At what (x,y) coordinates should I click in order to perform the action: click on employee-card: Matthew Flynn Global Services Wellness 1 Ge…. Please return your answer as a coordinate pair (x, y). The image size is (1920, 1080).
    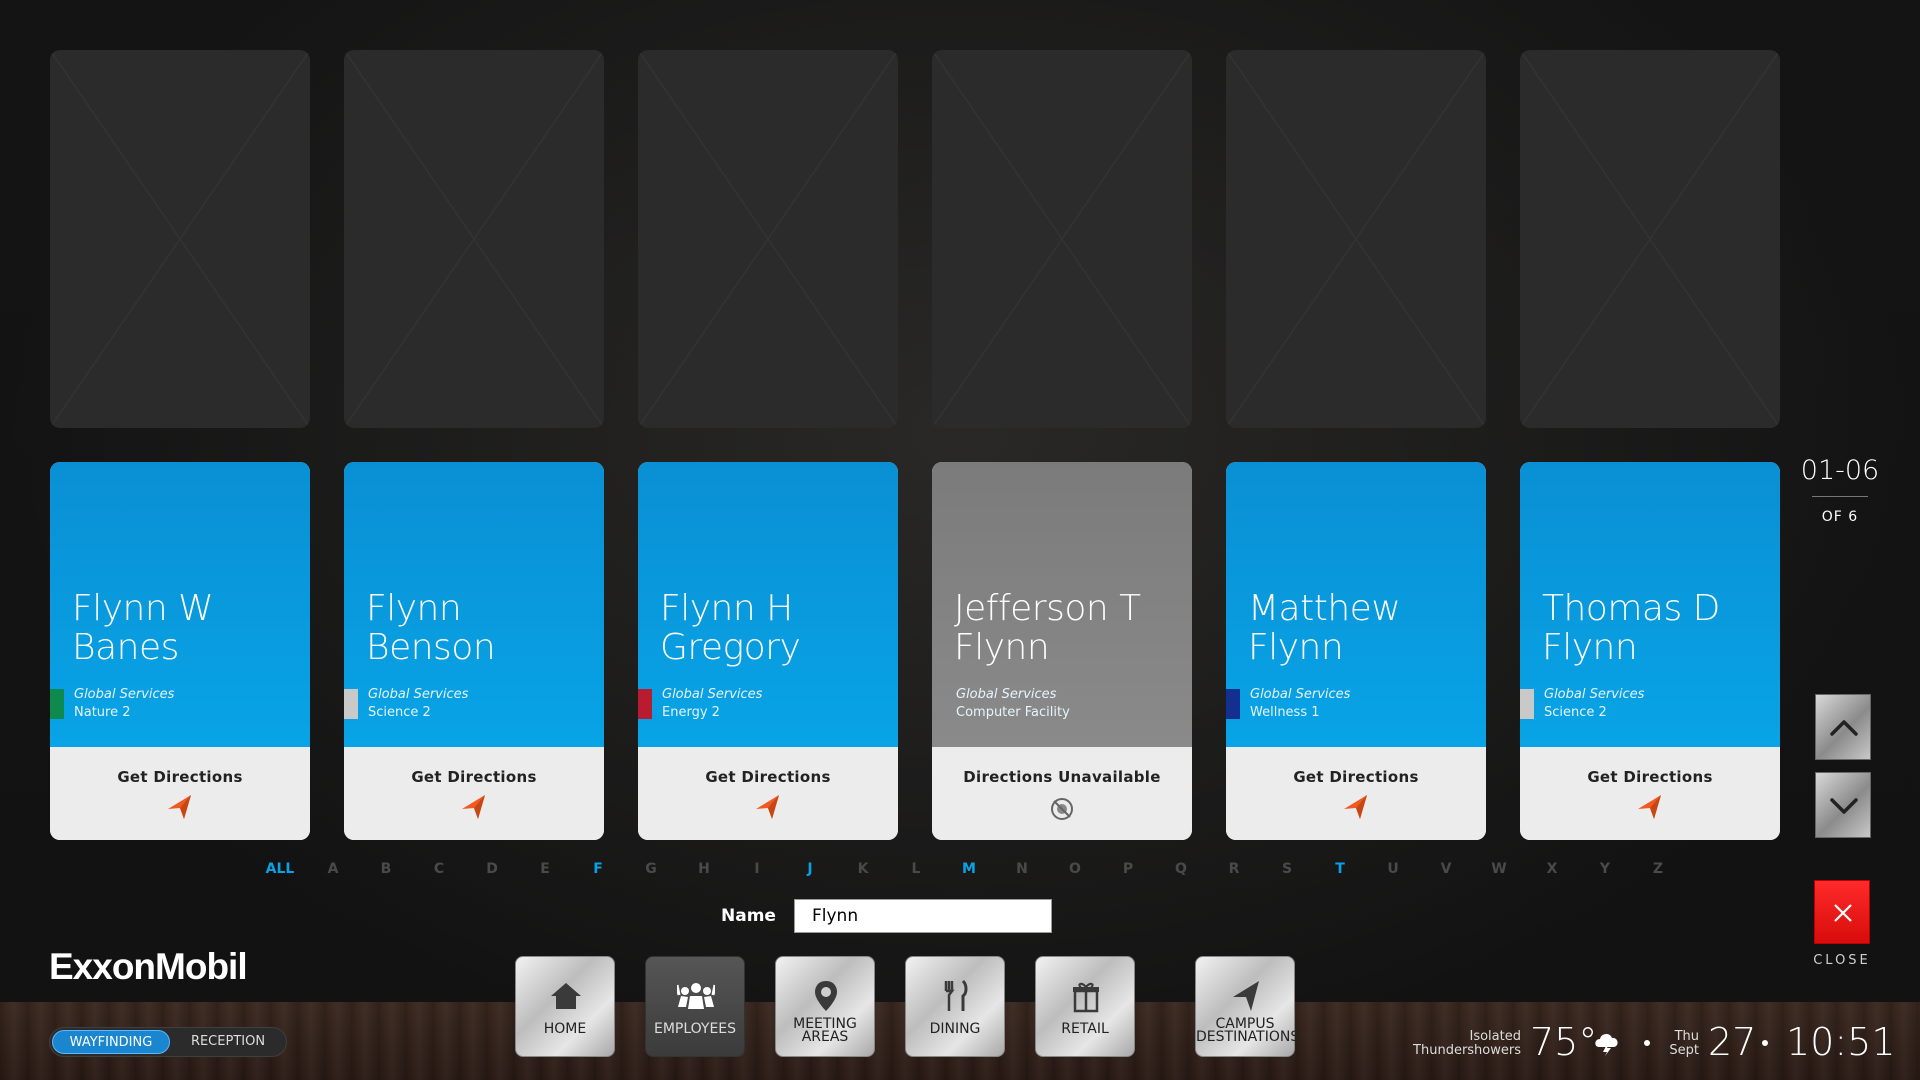
    Looking at the image, I should click on (1356, 651).